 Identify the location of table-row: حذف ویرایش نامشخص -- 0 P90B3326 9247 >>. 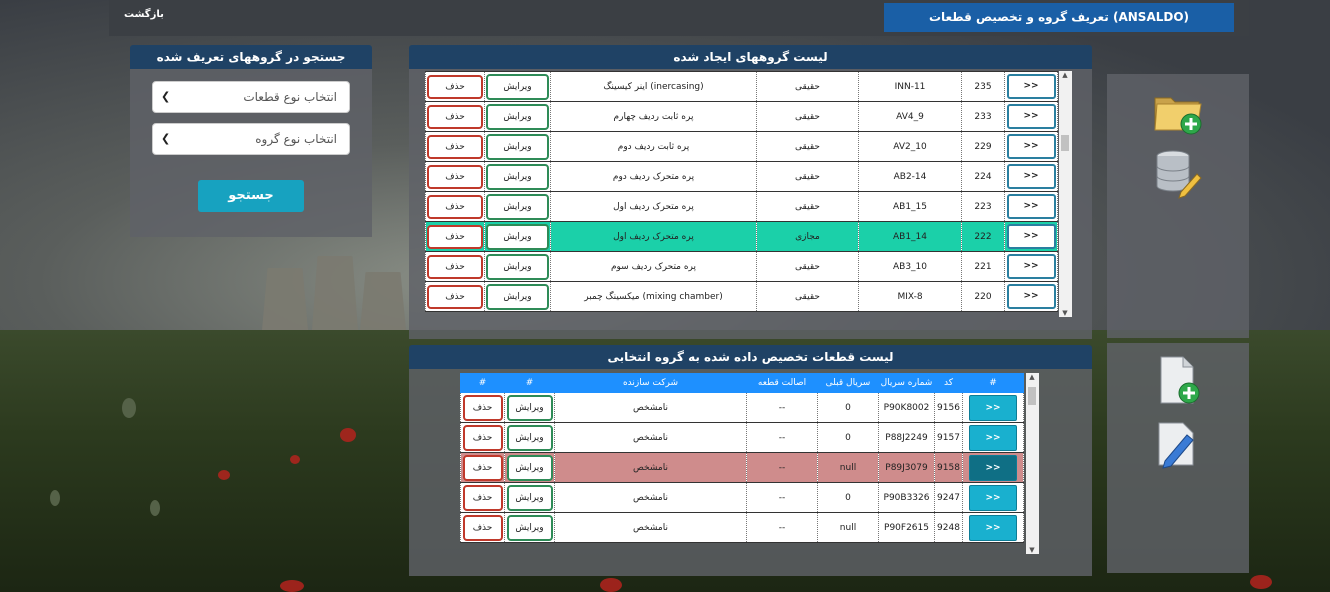
(742, 497).